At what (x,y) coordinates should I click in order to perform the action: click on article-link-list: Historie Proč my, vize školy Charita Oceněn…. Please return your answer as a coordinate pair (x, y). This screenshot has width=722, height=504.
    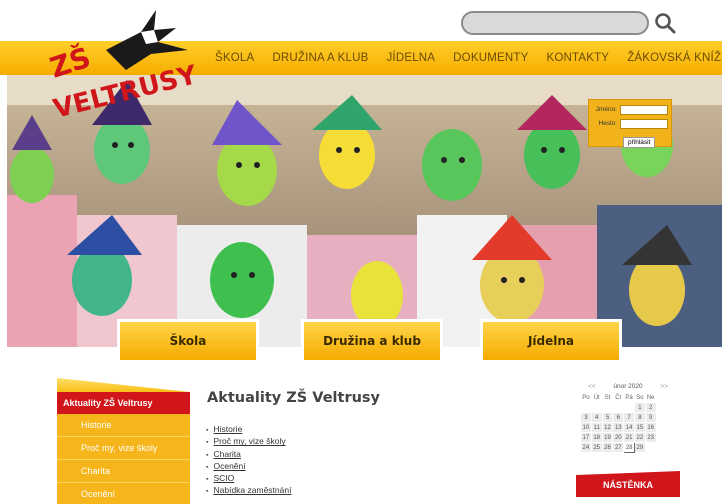
    Looking at the image, I should click on (248, 461).